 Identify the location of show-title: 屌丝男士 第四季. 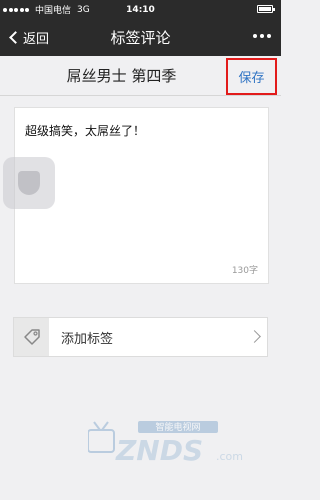
(121, 76).